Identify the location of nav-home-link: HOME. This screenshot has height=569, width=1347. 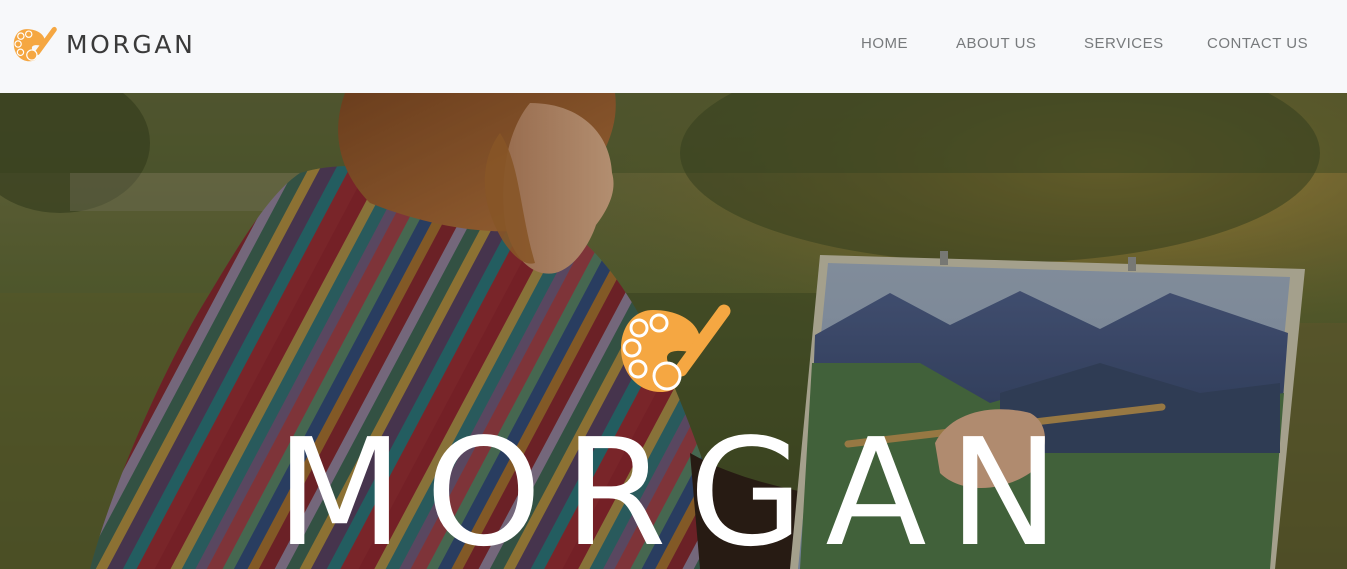
(884, 43).